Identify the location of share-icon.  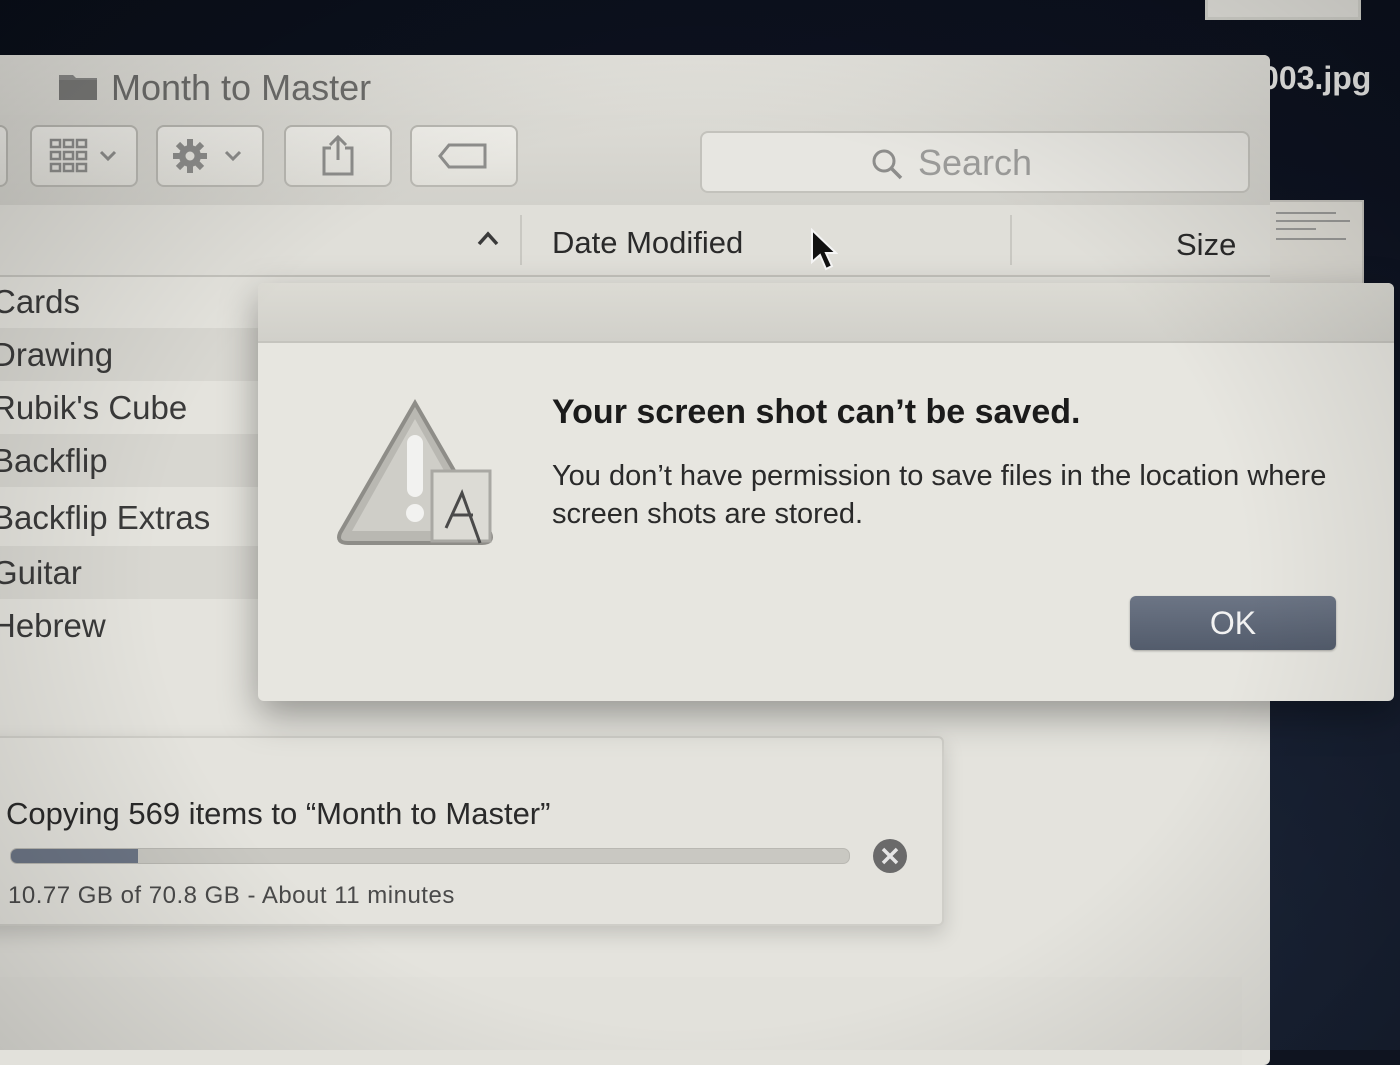
(338, 156).